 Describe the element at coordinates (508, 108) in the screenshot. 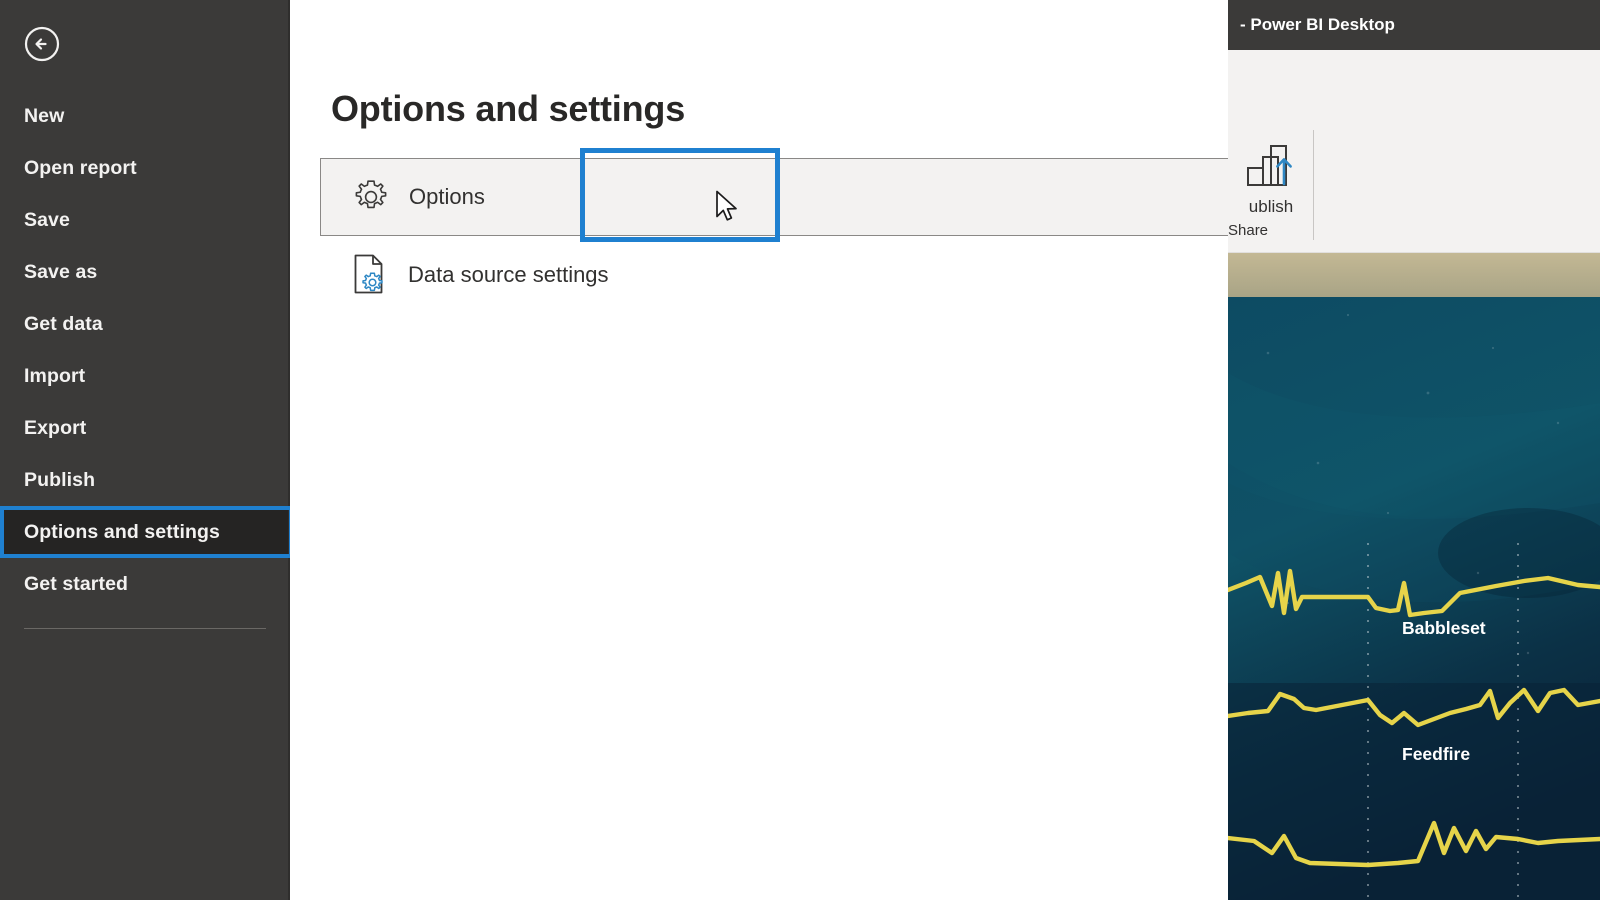

I see `page-title: Options and settings` at that location.